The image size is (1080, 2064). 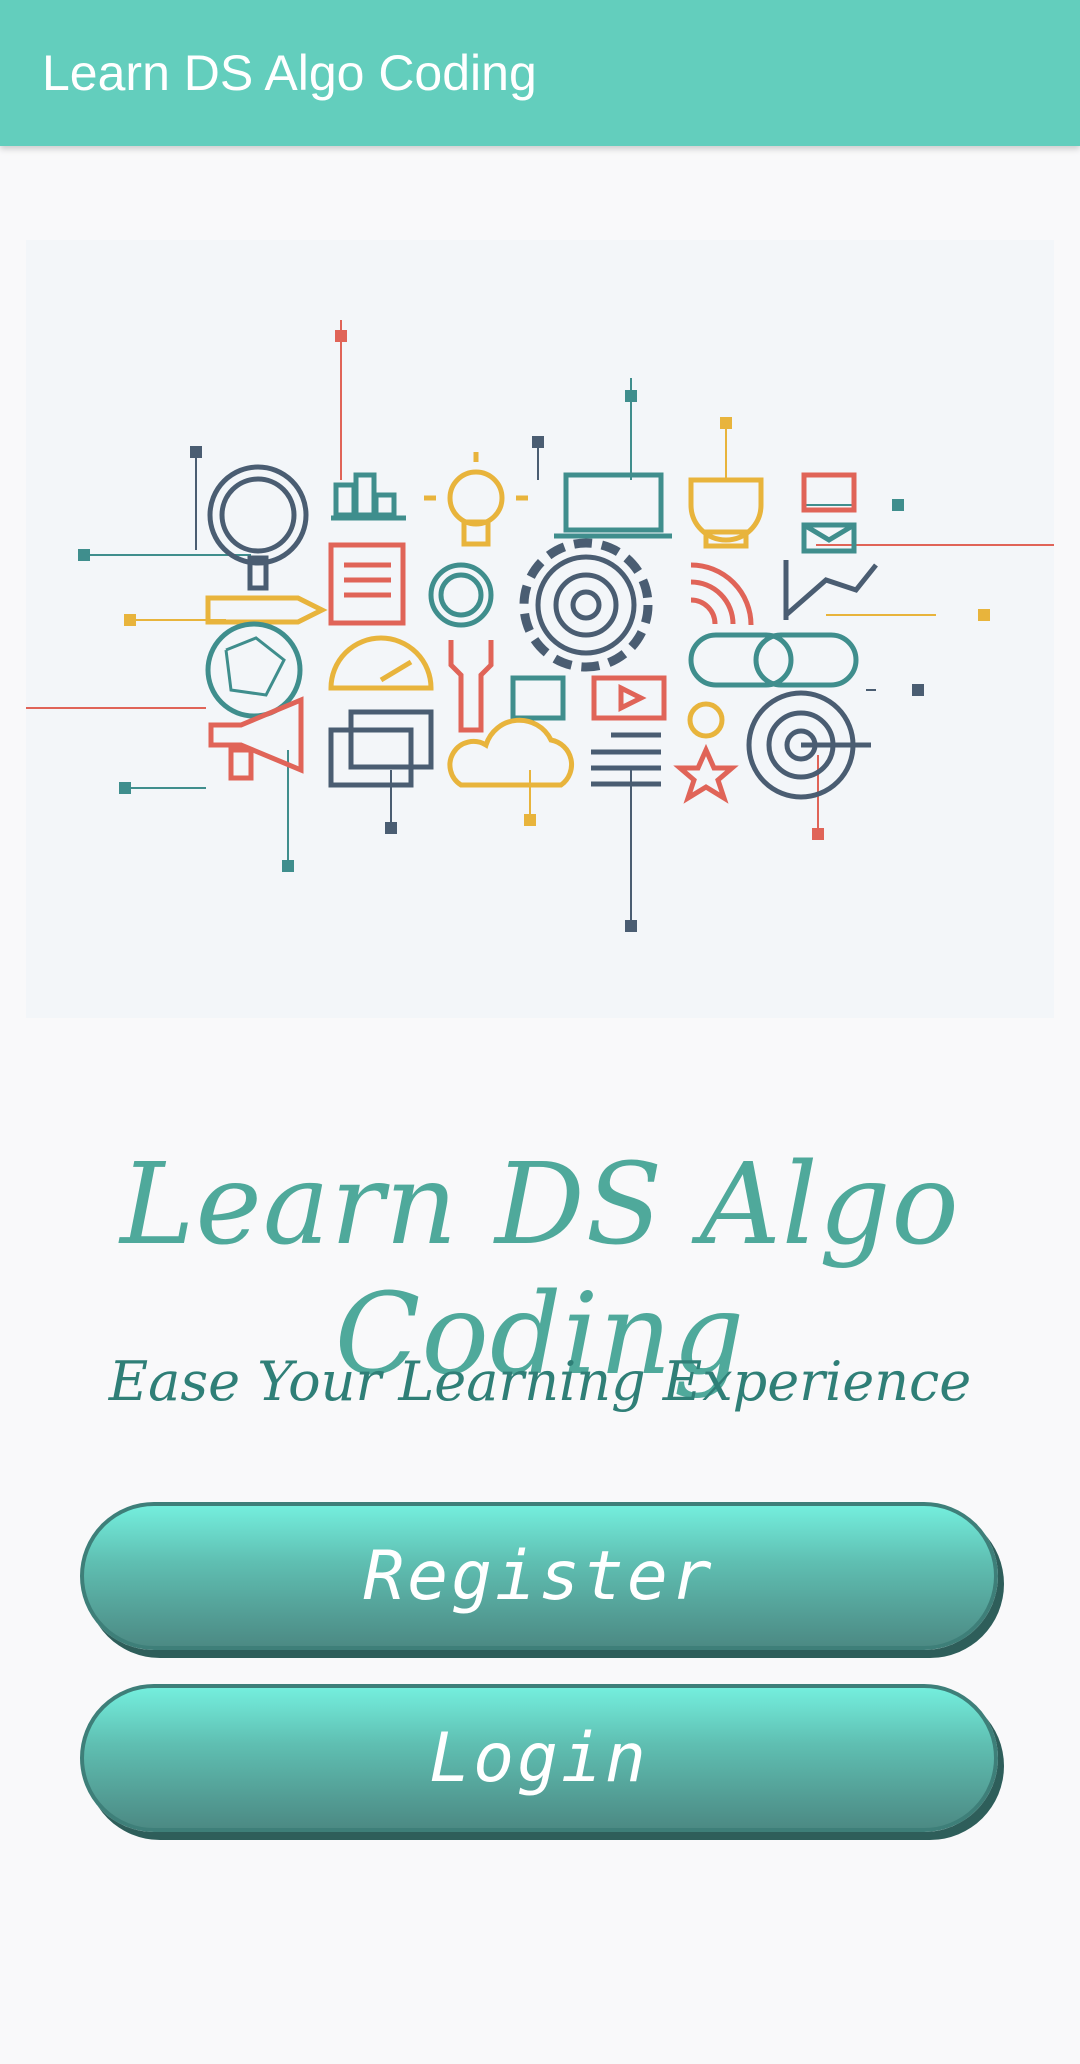 I want to click on tagline-text: Ease Your Learning Experience, so click(x=540, y=1381).